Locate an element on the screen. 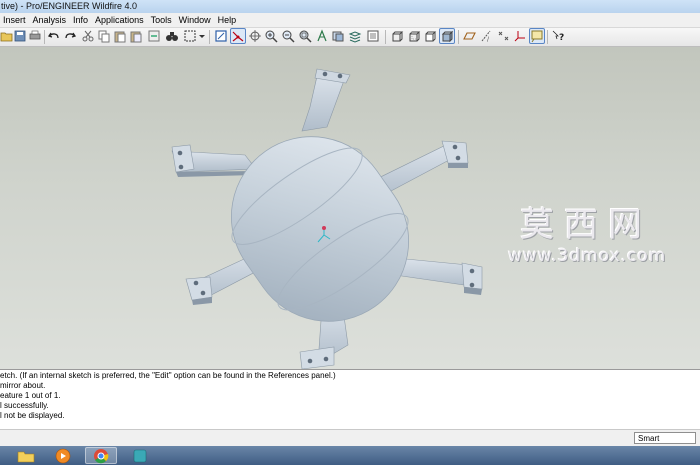  open-file-icon is located at coordinates (7, 36).